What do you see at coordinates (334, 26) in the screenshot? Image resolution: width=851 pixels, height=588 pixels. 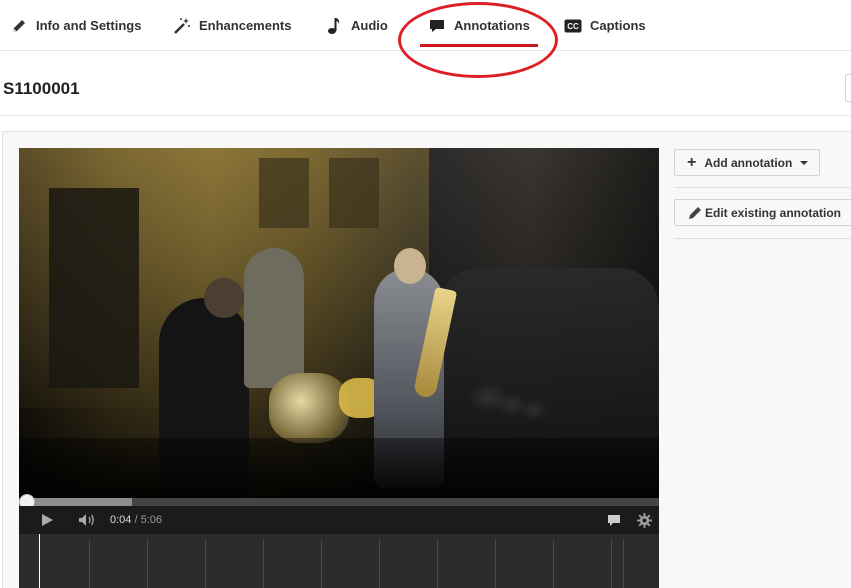 I see `music-note-icon` at bounding box center [334, 26].